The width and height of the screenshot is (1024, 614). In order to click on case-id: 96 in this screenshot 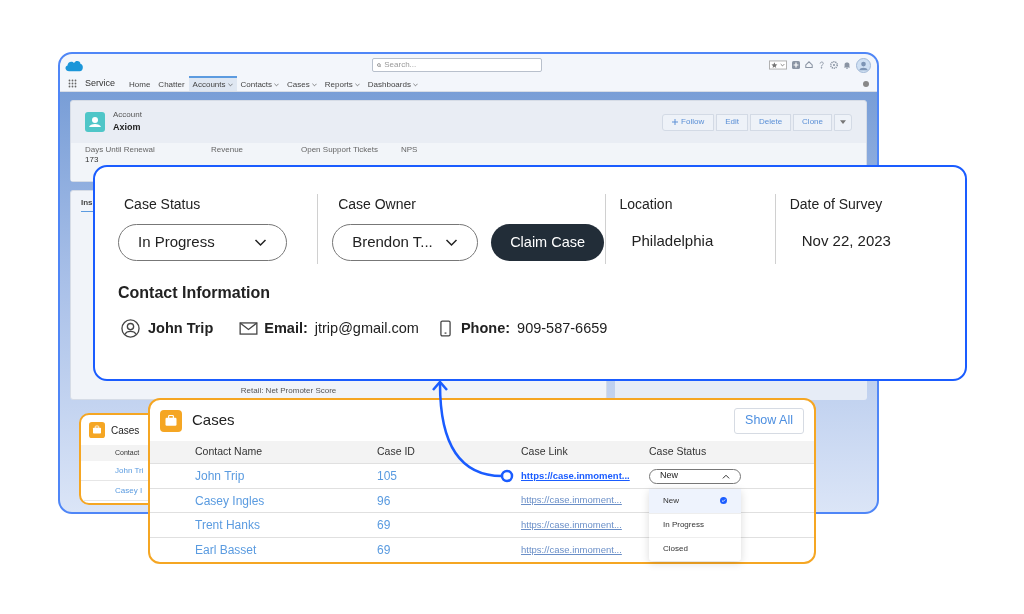, I will do `click(384, 501)`.